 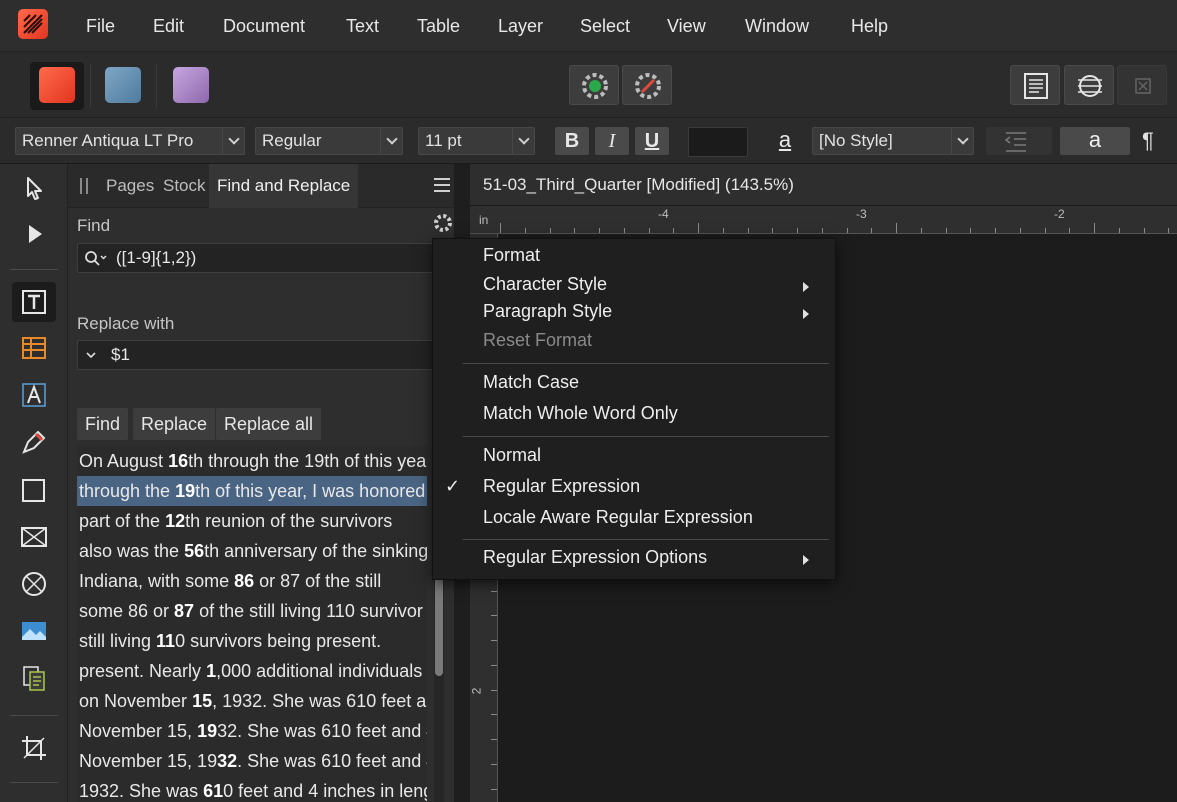 I want to click on menu-window: Window, so click(x=777, y=26).